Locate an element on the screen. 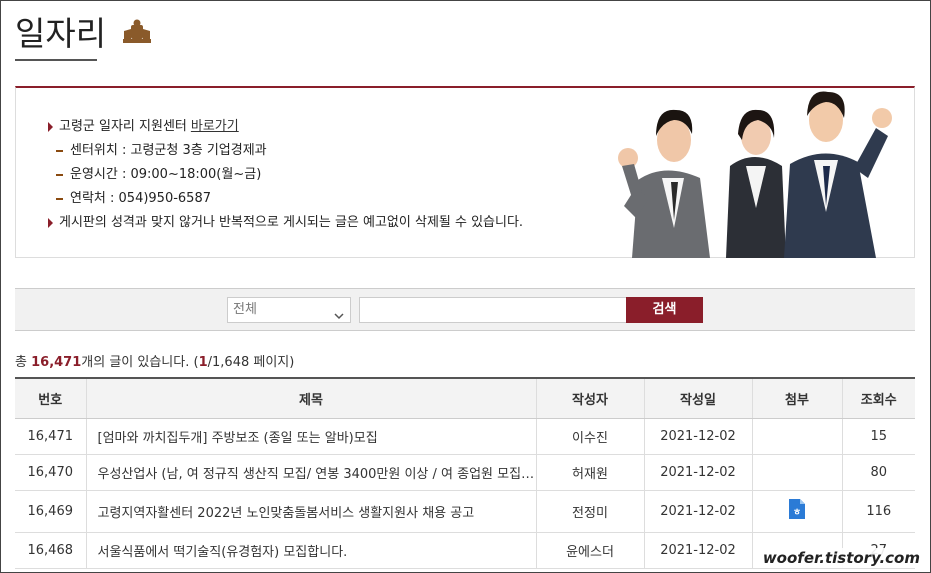 This screenshot has width=931, height=573. current-page: 1 is located at coordinates (203, 362).